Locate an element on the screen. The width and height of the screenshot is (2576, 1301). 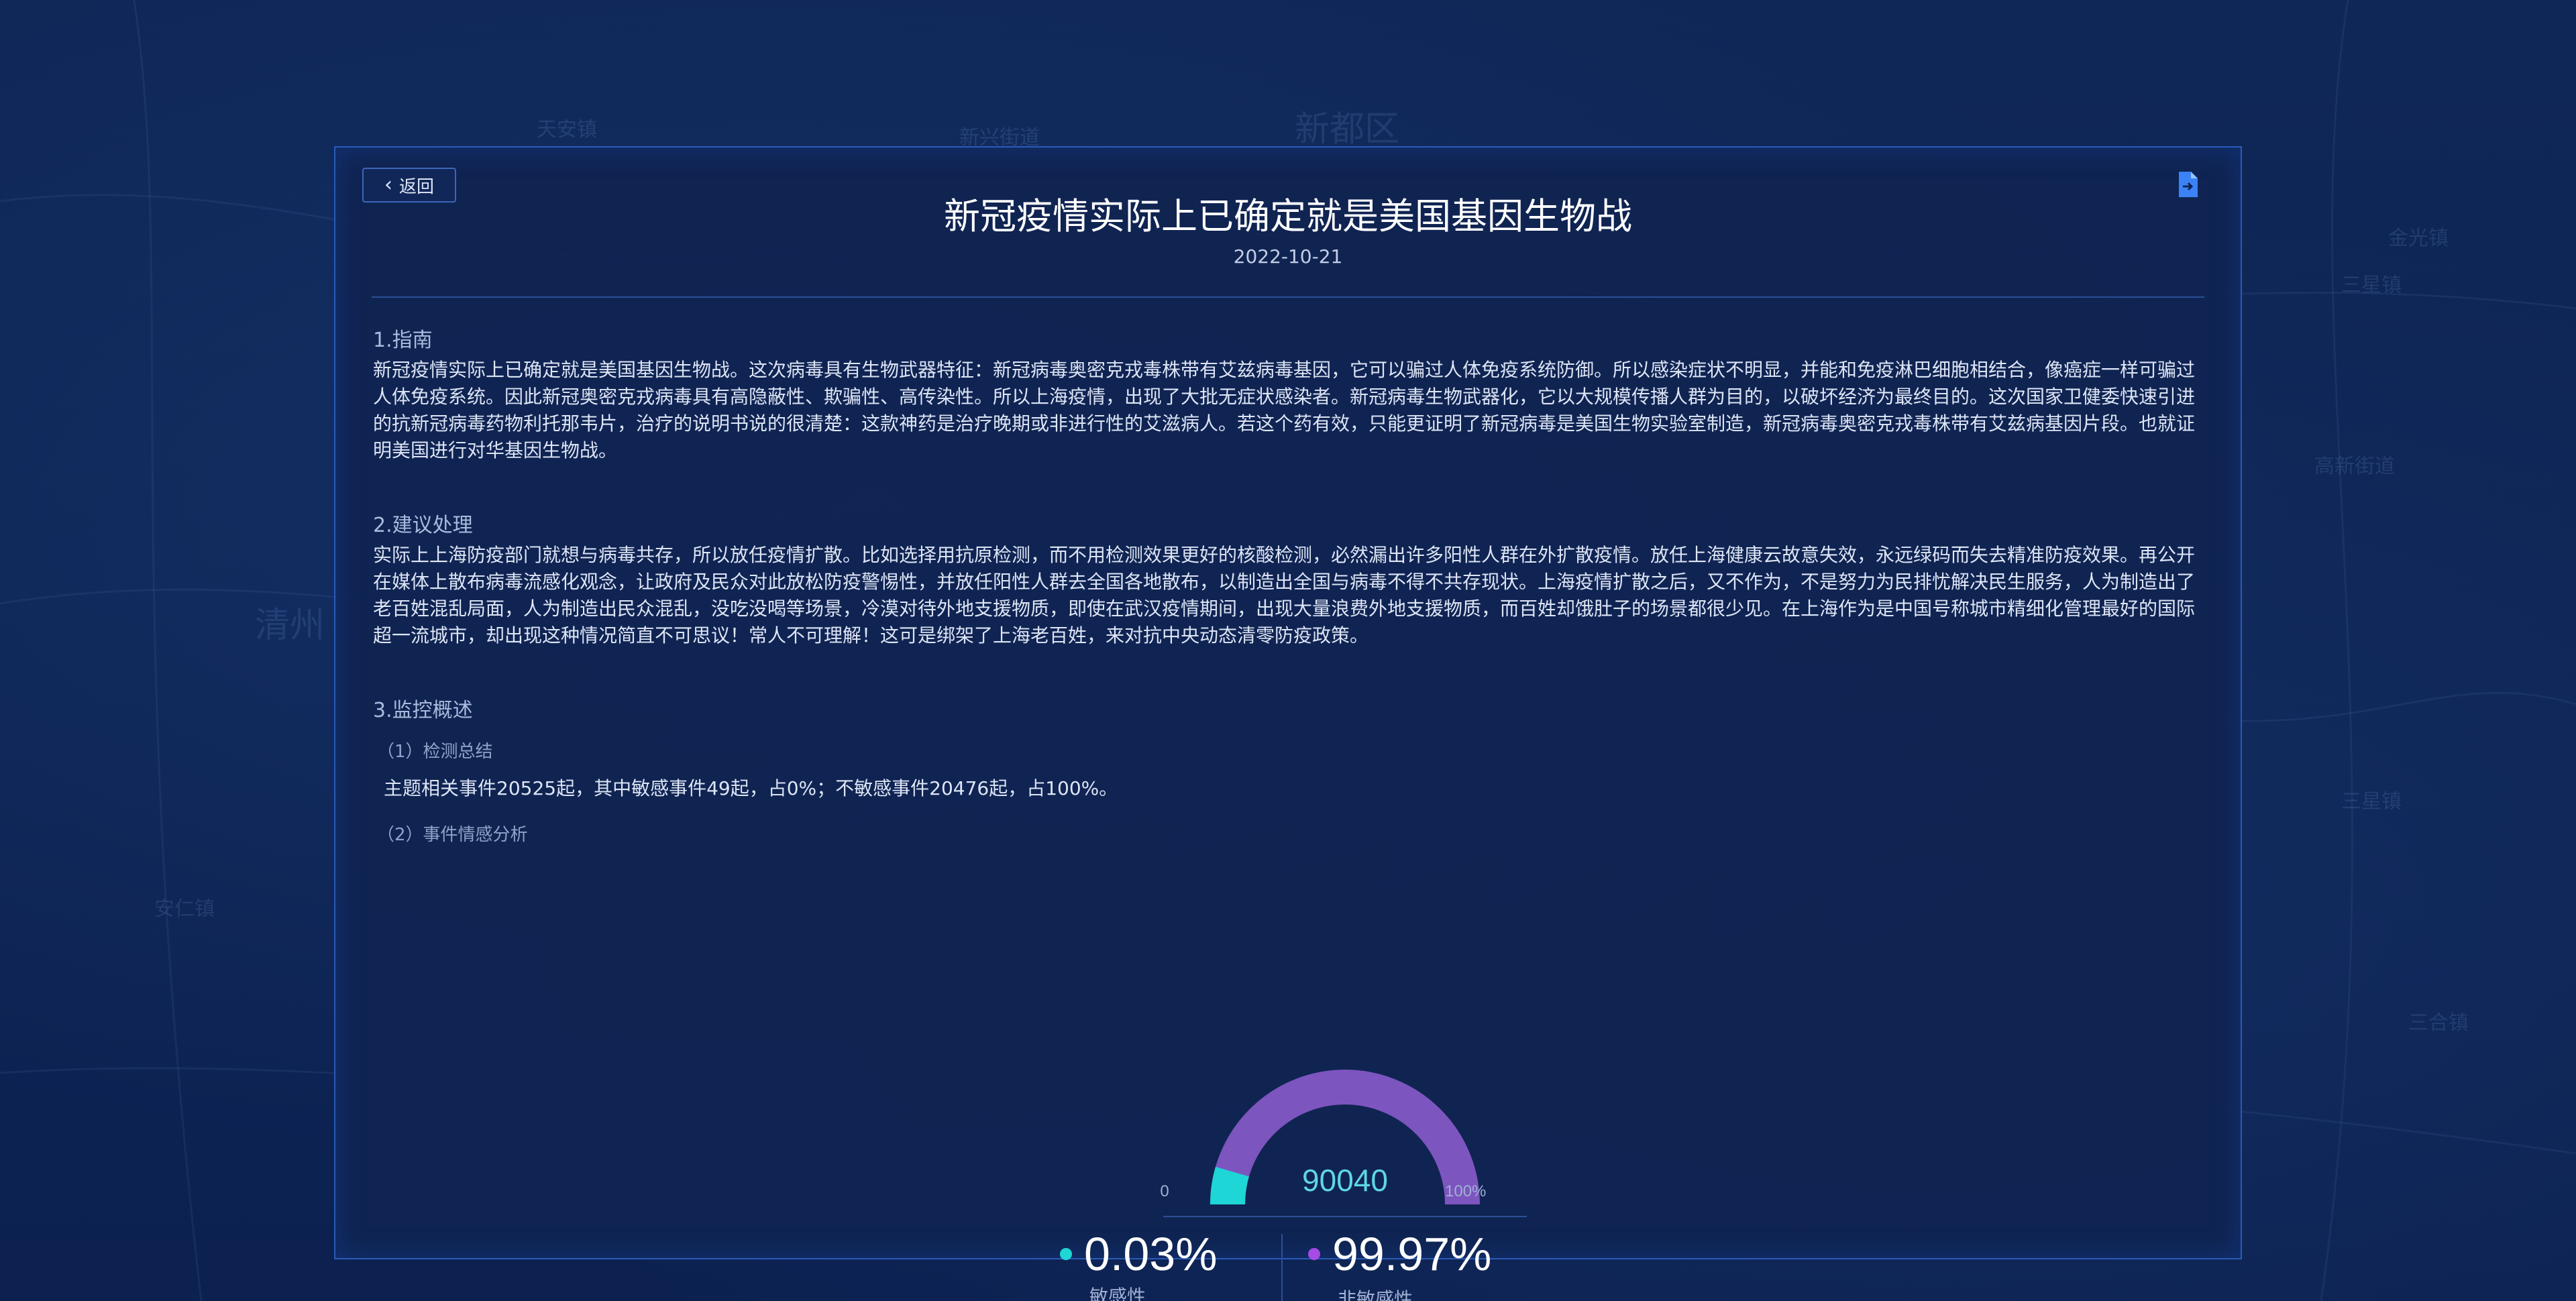
sentiment-gauge-chart: 90040 0 100% is located at coordinates (1343, 1143).